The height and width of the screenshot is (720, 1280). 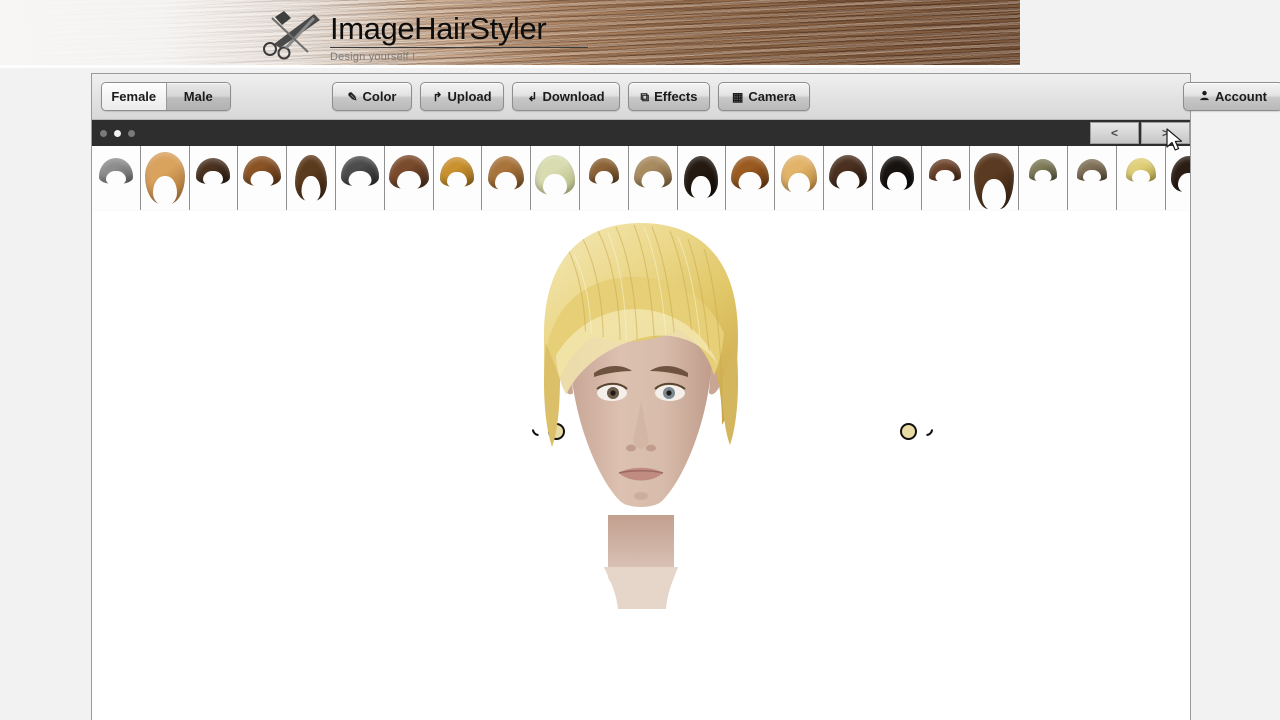 What do you see at coordinates (645, 96) in the screenshot?
I see `layers-icon: ⧉` at bounding box center [645, 96].